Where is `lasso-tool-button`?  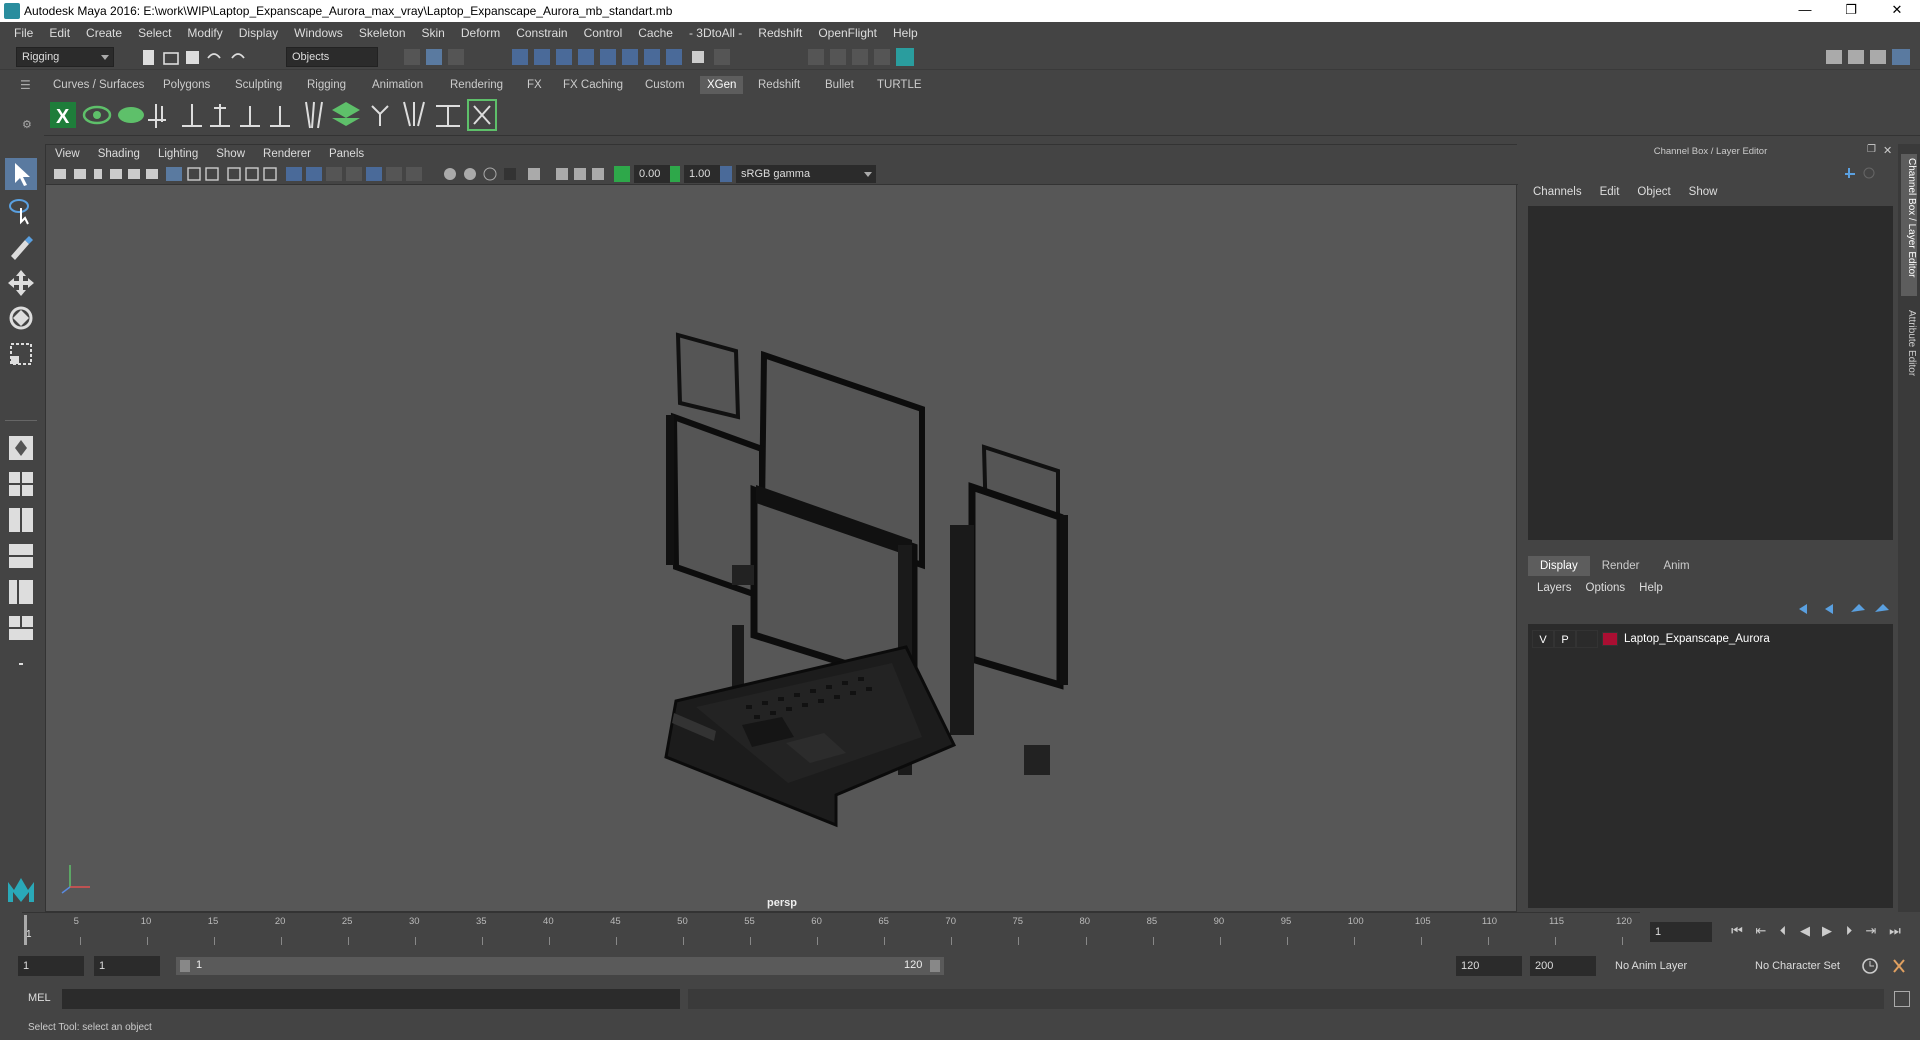 lasso-tool-button is located at coordinates (21, 210).